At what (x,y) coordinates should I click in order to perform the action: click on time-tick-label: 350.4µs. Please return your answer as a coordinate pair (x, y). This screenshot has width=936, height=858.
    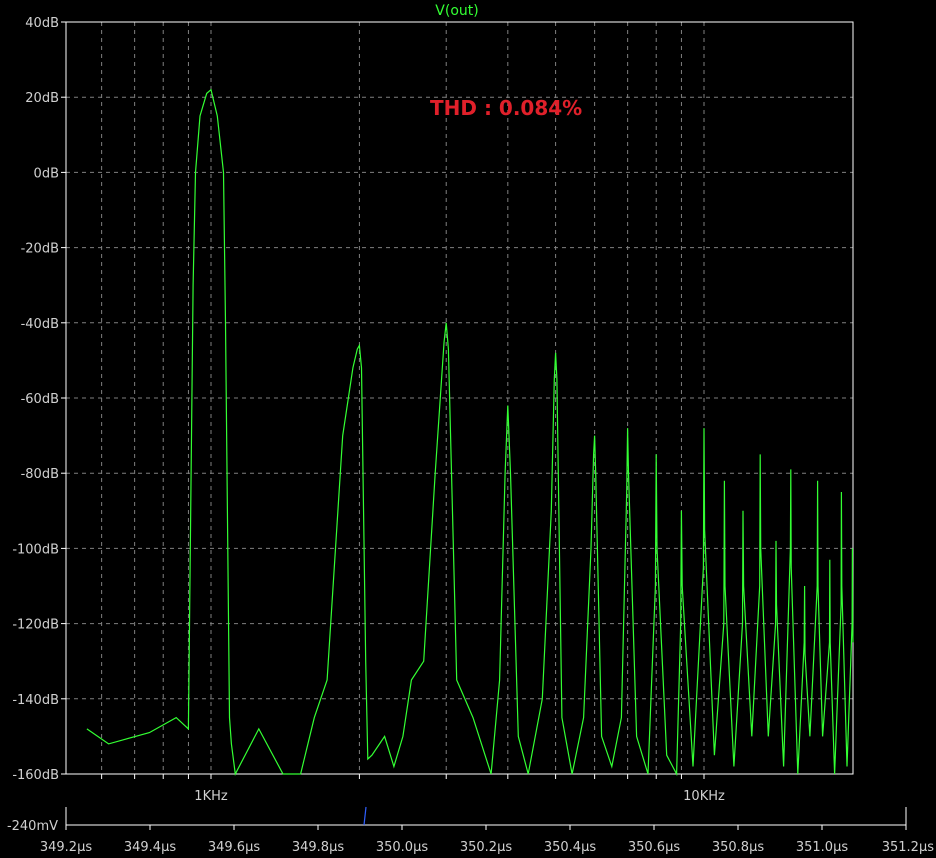
    Looking at the image, I should click on (570, 847).